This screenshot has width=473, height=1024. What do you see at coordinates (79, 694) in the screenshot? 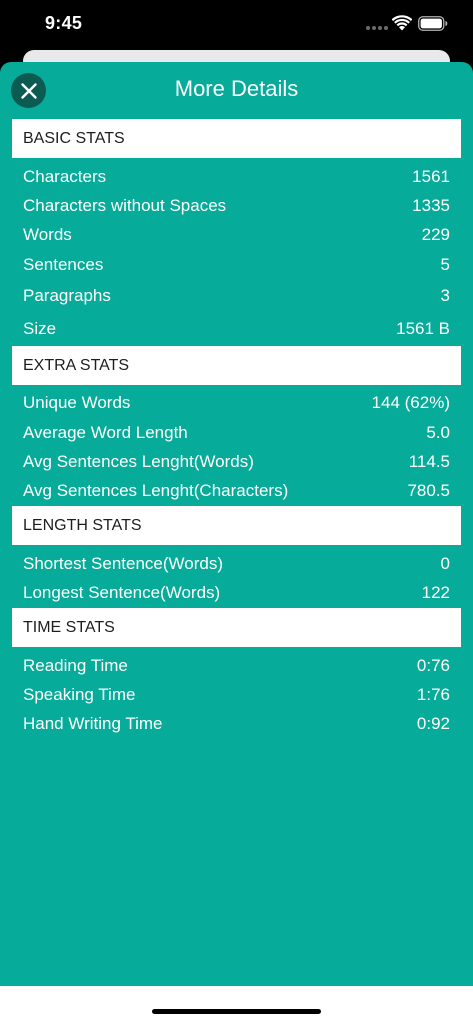
I see `stat-label: Speaking Time` at bounding box center [79, 694].